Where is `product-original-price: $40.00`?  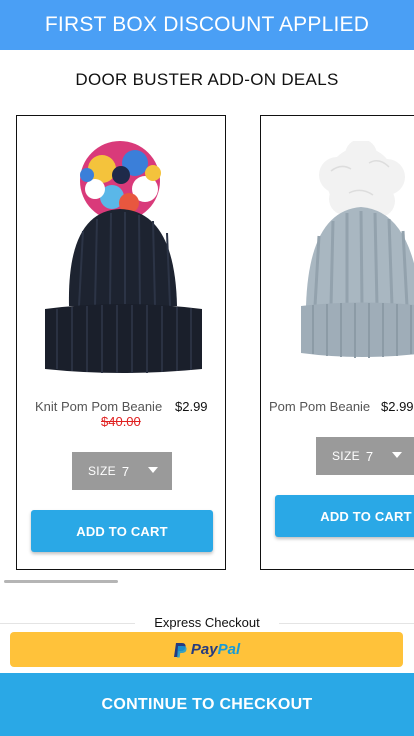 product-original-price: $40.00 is located at coordinates (121, 421).